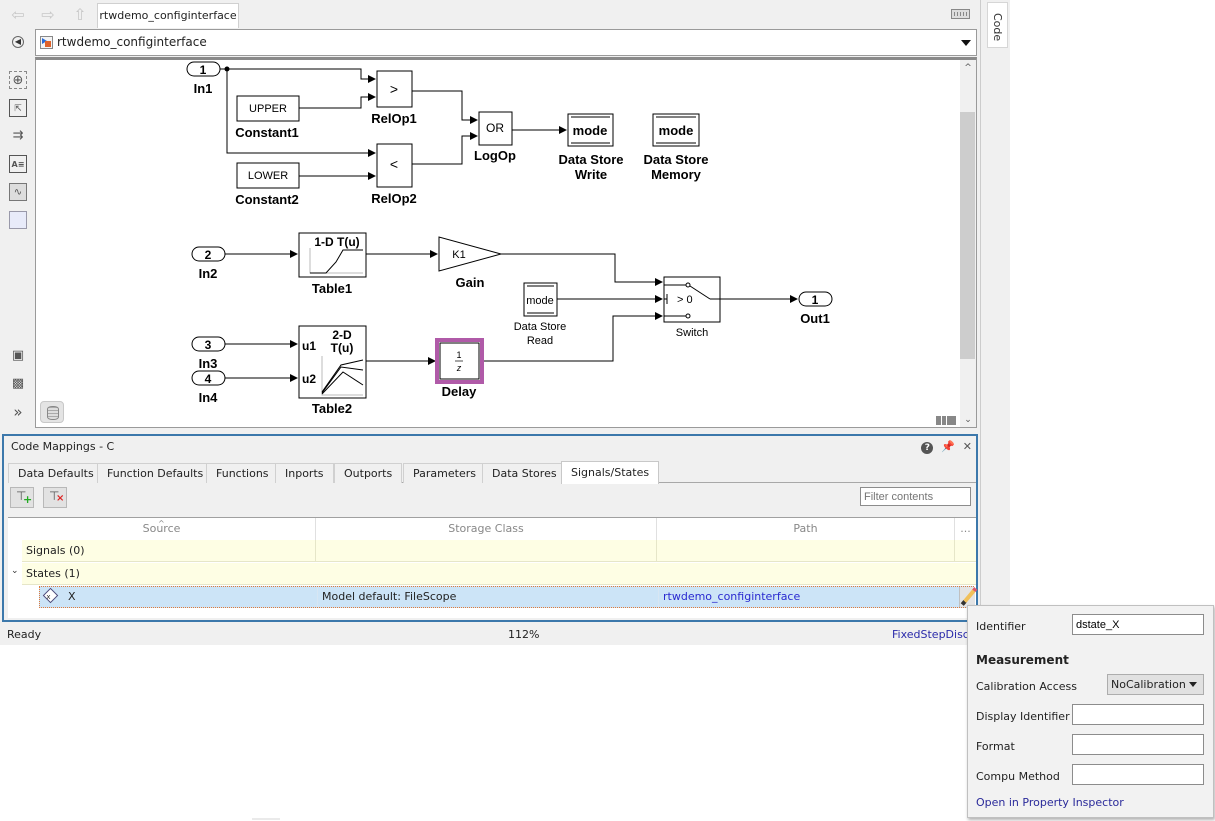 The image size is (1215, 821). Describe the element at coordinates (506, 42) in the screenshot. I see `address-bar: rtwdemo_configinterface` at that location.